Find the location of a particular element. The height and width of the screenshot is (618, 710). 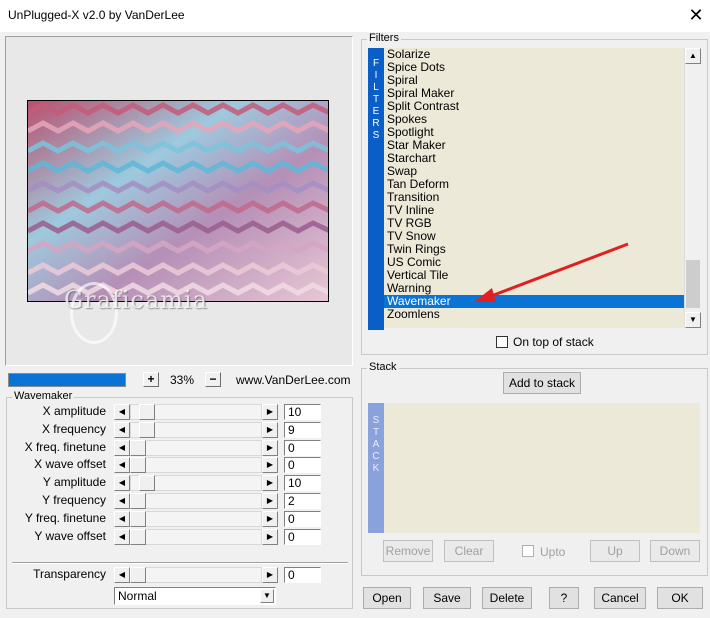

blend-mode-select: Normal ▼ is located at coordinates (195, 596).